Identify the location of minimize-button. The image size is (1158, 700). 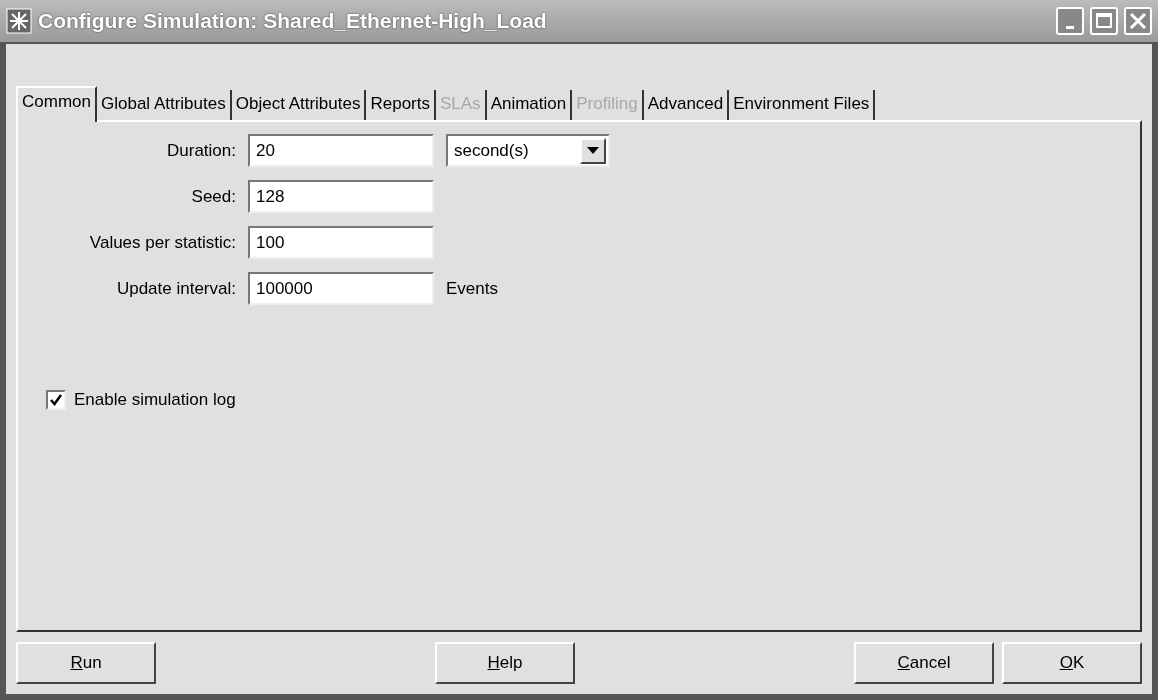
(1070, 21).